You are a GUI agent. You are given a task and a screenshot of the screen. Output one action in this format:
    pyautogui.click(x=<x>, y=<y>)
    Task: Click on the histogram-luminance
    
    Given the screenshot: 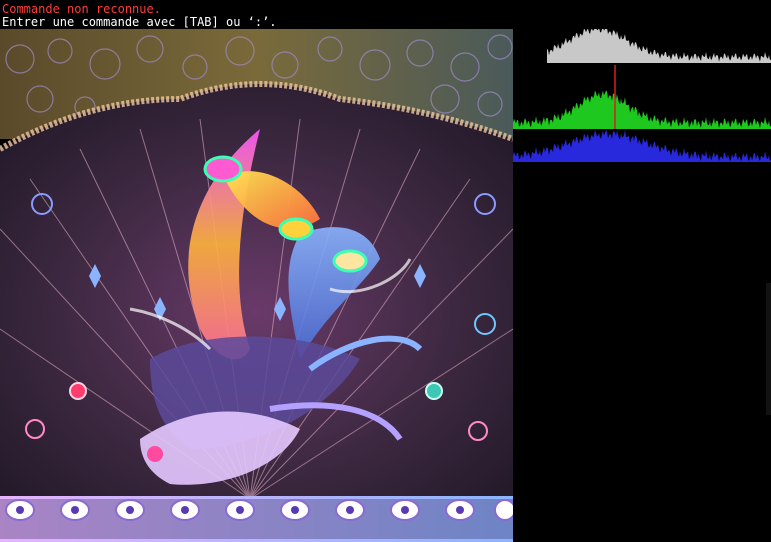 What is the action you would take?
    pyautogui.click(x=659, y=46)
    